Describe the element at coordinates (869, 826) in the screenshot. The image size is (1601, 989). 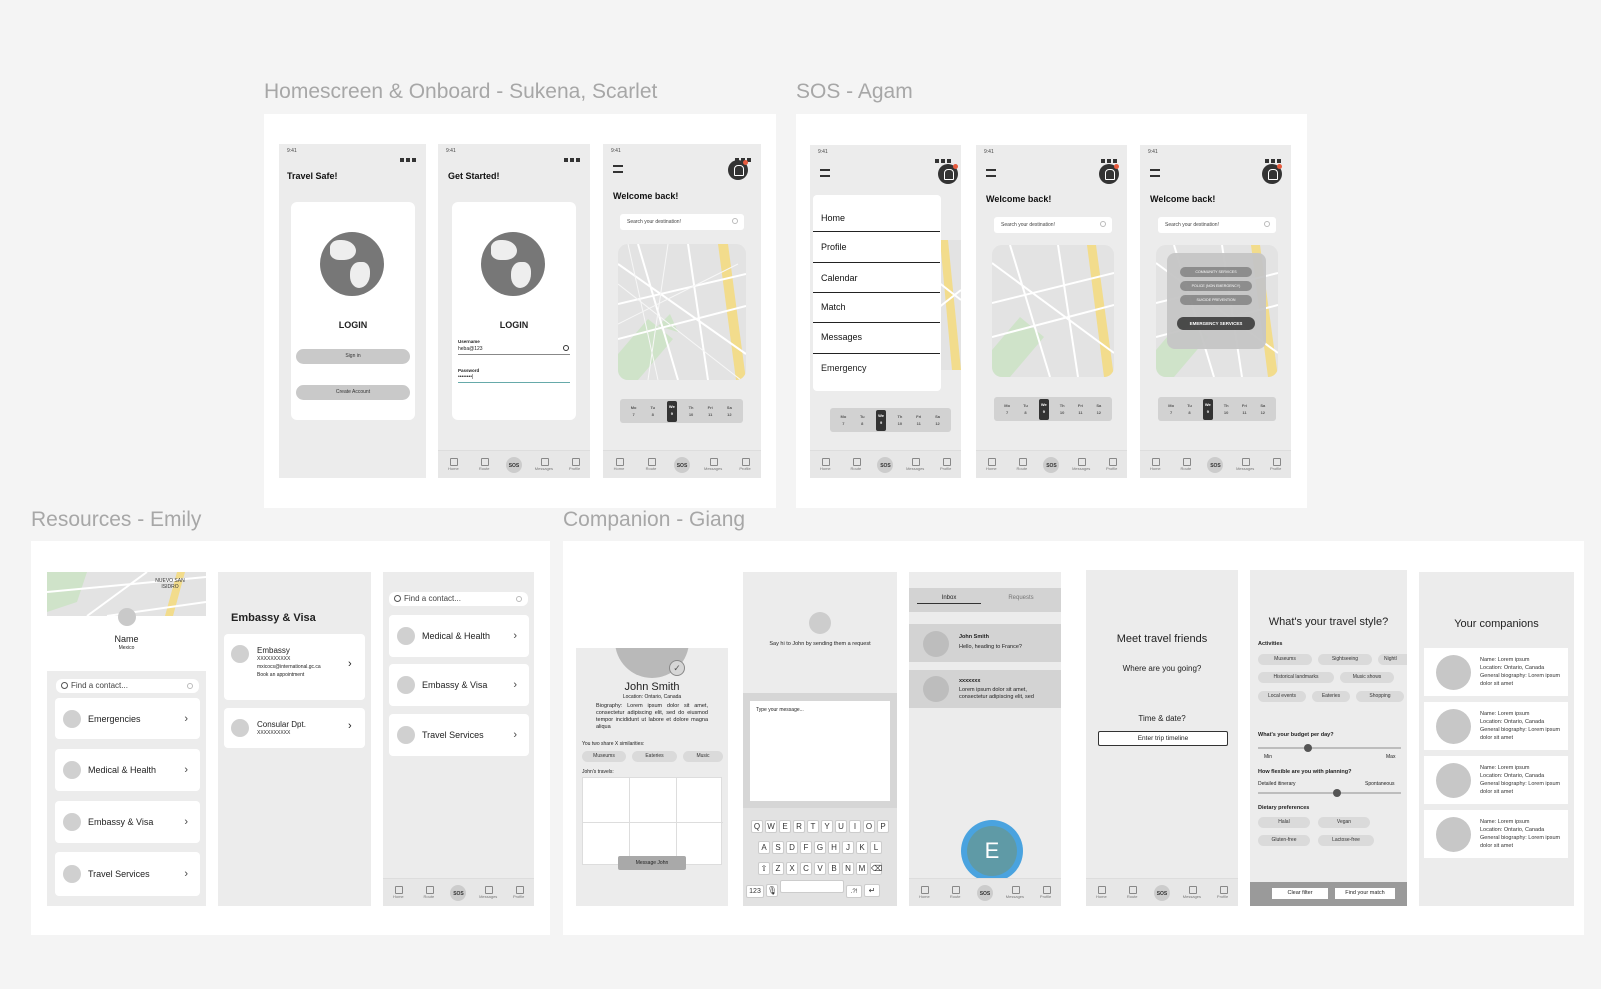
I see `key: O` at that location.